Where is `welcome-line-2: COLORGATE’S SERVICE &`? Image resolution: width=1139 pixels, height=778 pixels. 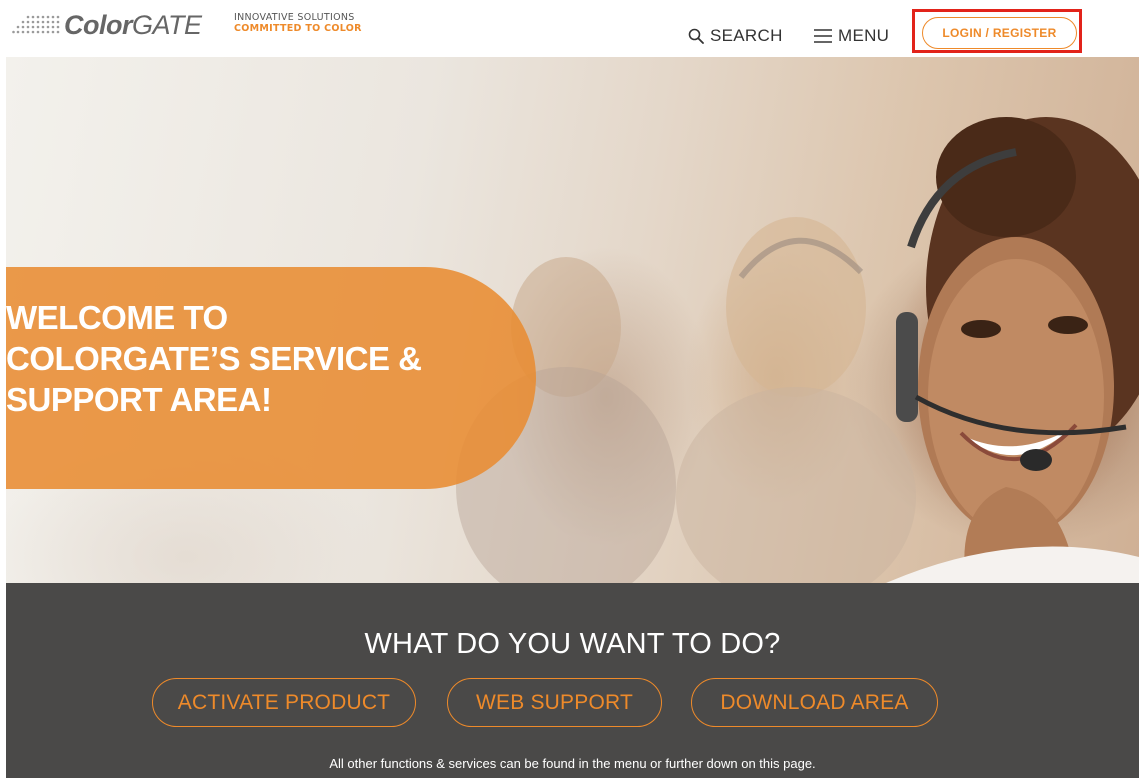 welcome-line-2: COLORGATE’S SERVICE & is located at coordinates (214, 358).